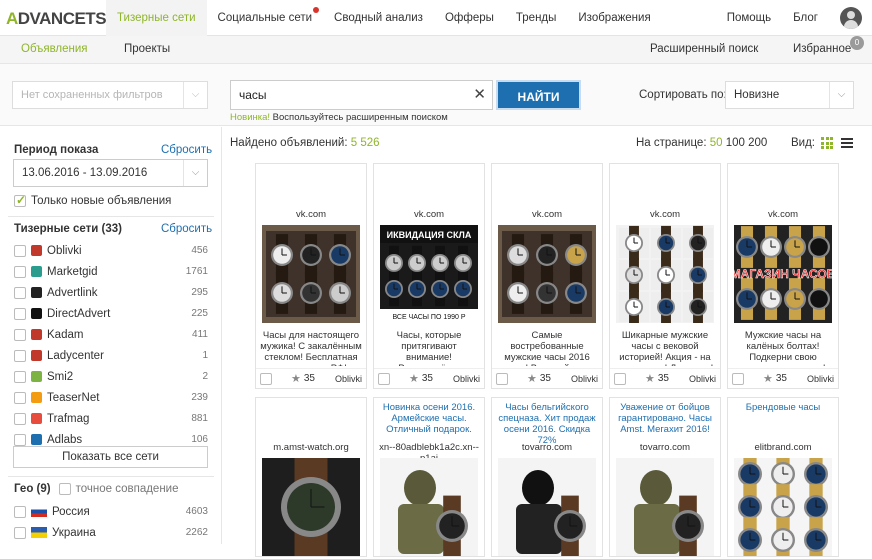  Describe the element at coordinates (822, 49) in the screenshot. I see `favorites-link: Избранное` at that location.